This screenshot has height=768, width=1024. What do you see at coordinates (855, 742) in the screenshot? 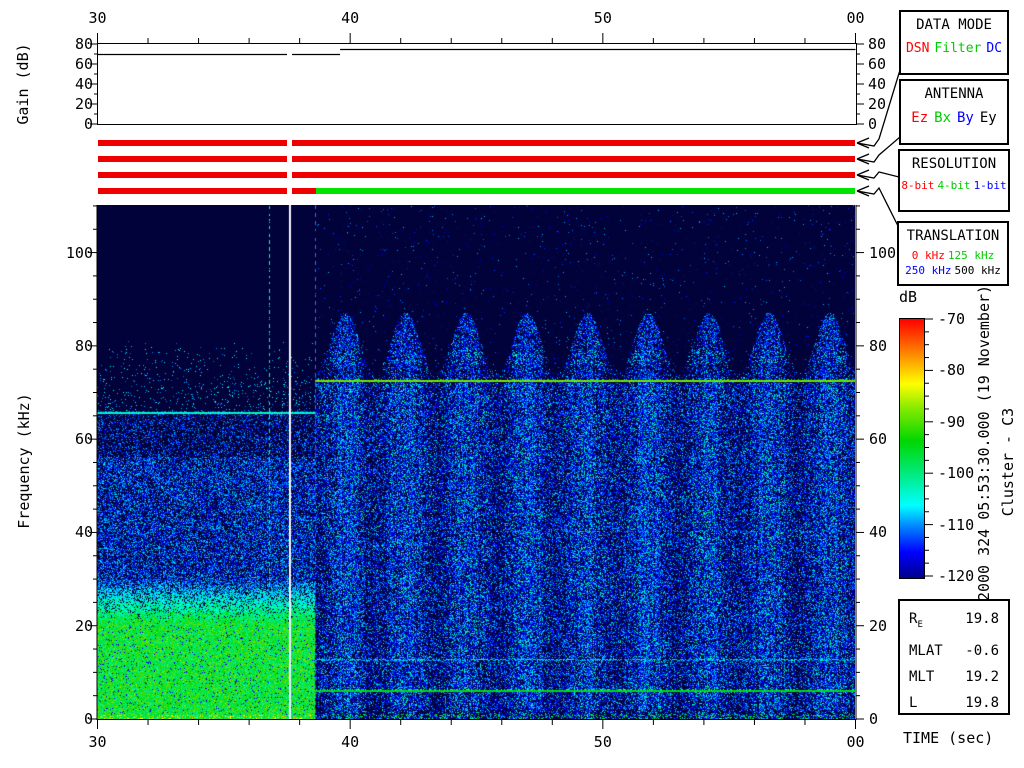
I see `time-tick-label-bottom: 00` at bounding box center [855, 742].